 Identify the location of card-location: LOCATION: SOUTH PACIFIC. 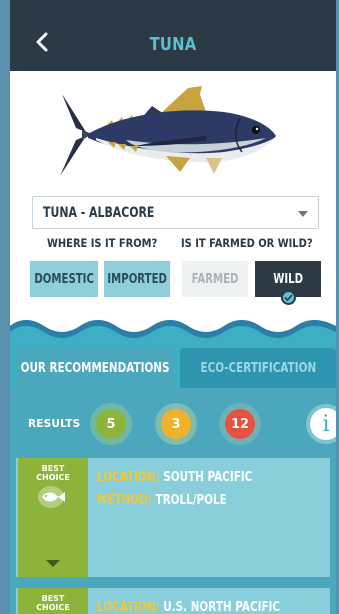
(174, 477).